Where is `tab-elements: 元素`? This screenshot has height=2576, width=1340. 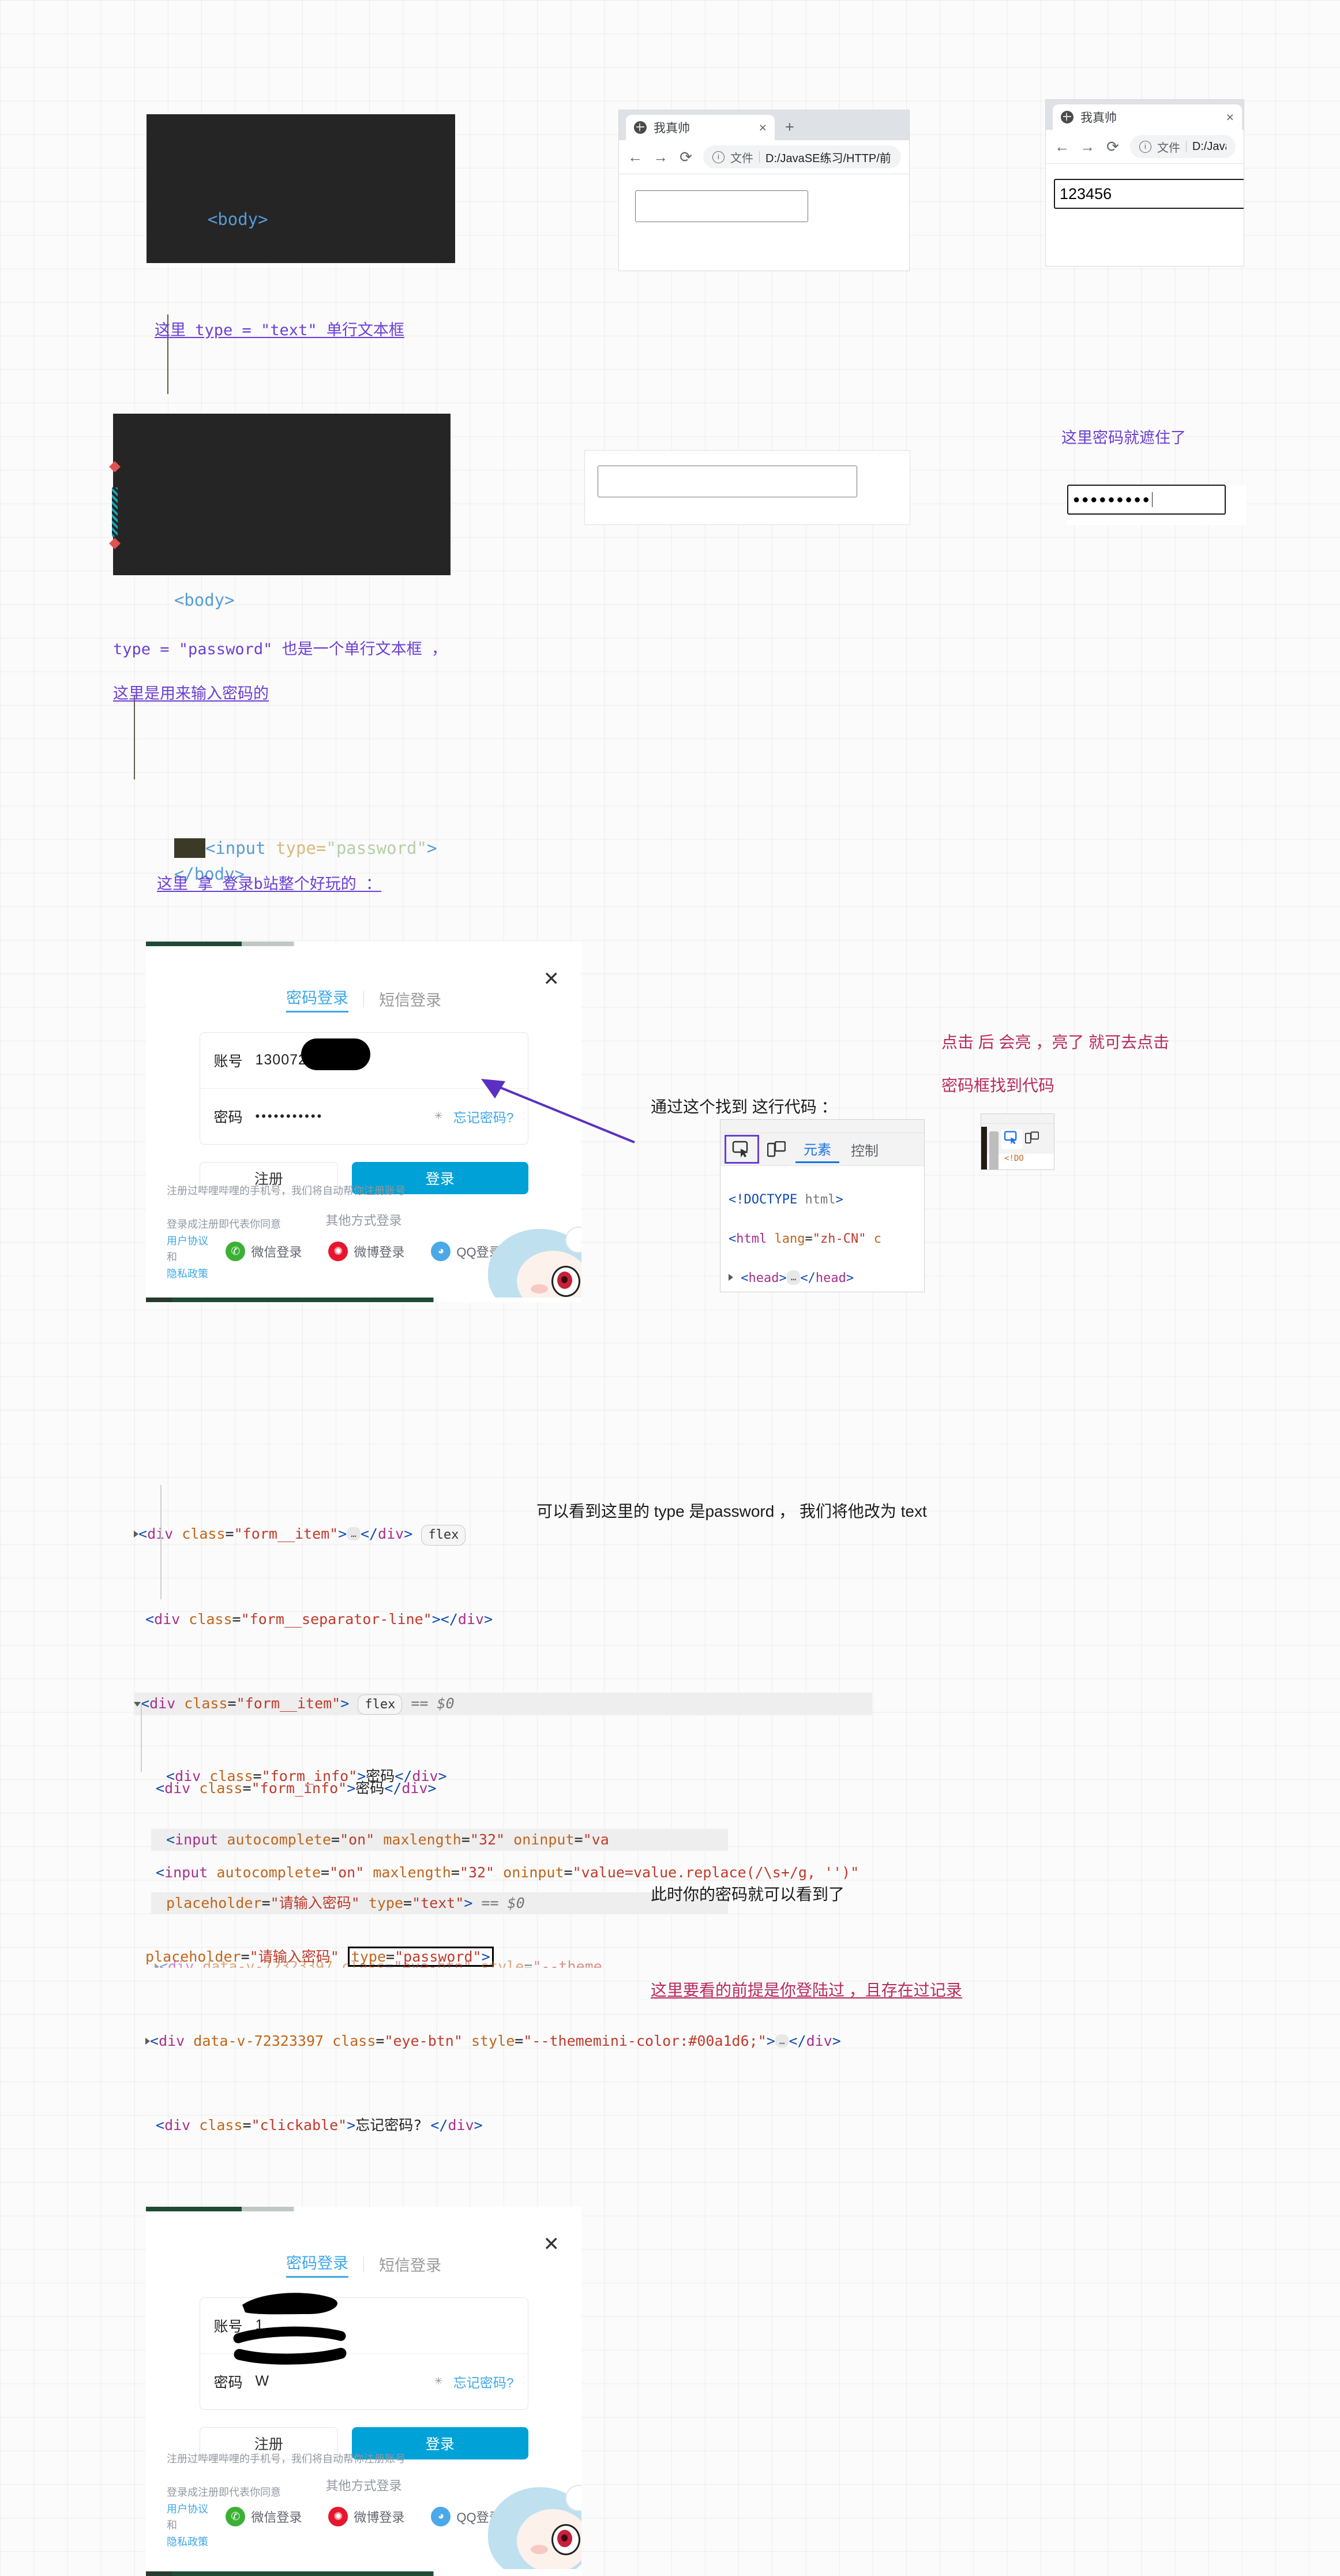 tab-elements: 元素 is located at coordinates (817, 1149).